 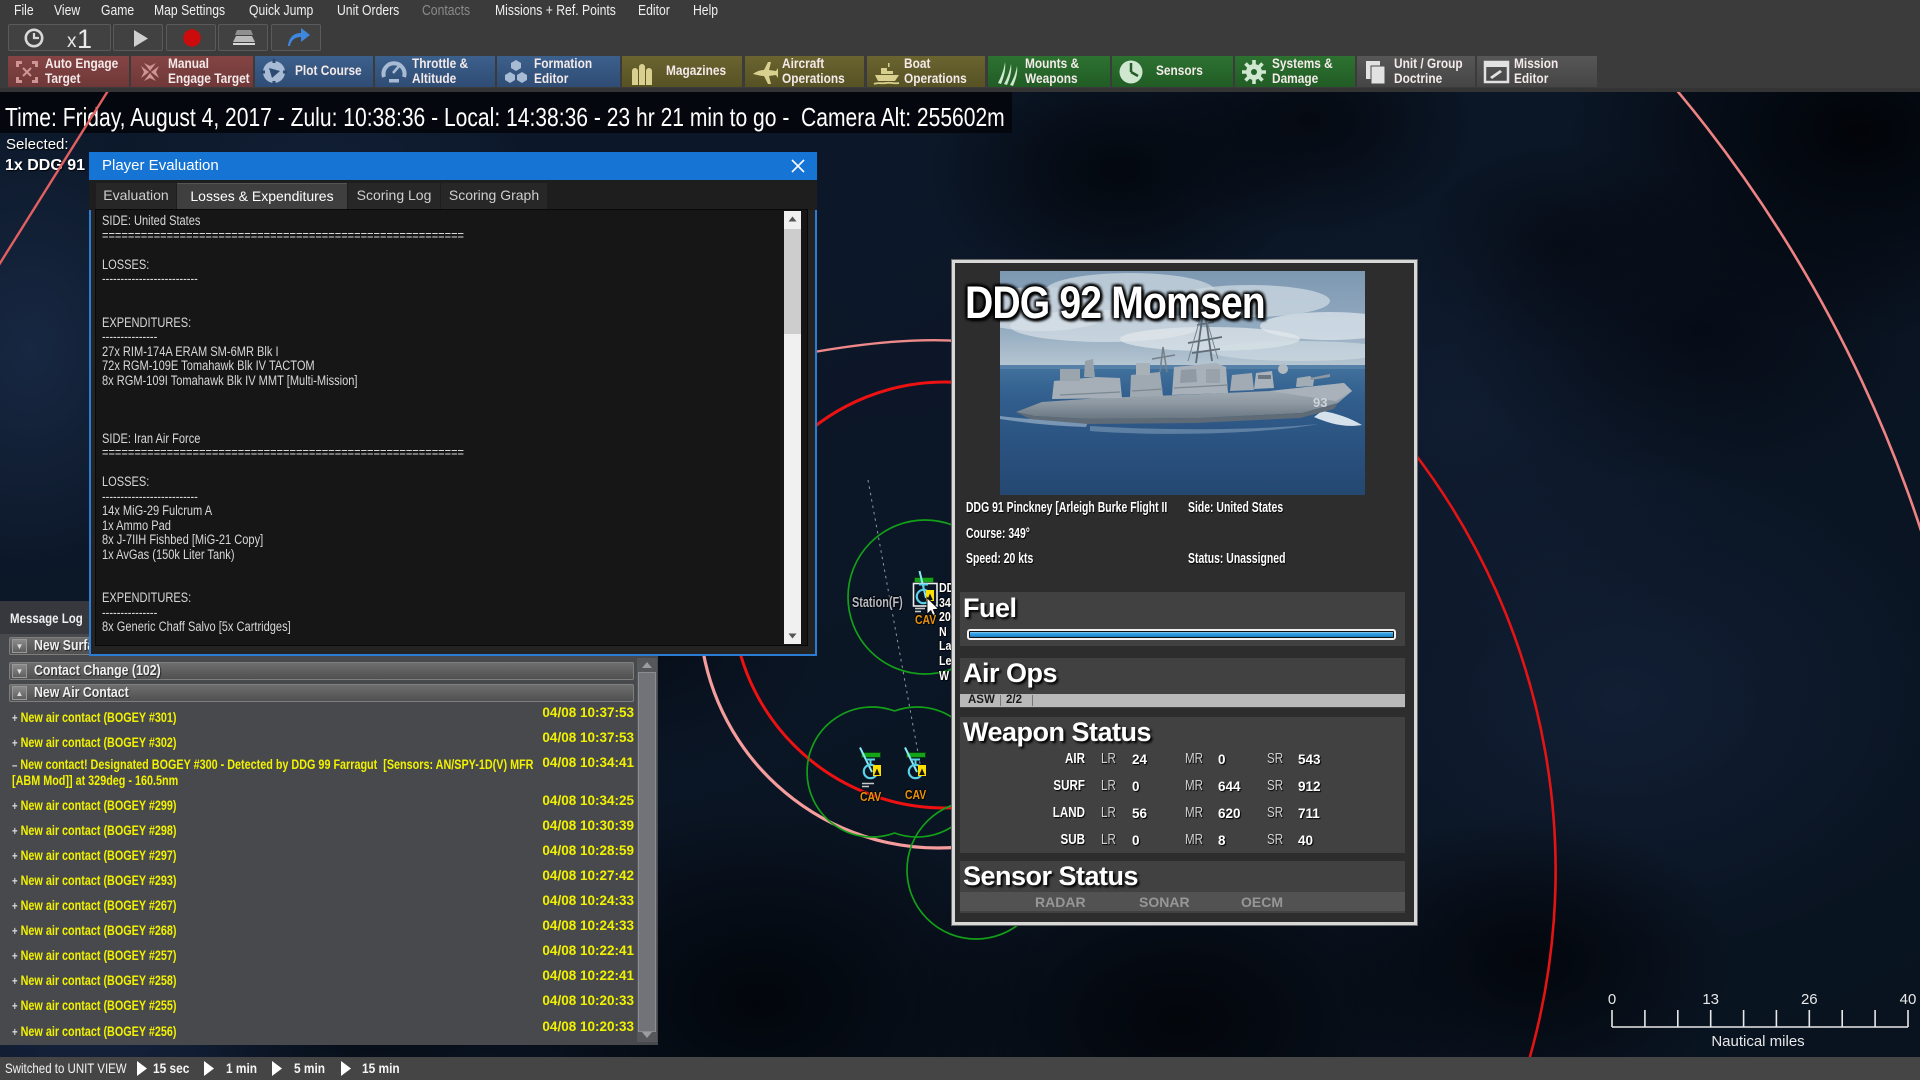 I want to click on svg-text: 0, so click(x=1612, y=999).